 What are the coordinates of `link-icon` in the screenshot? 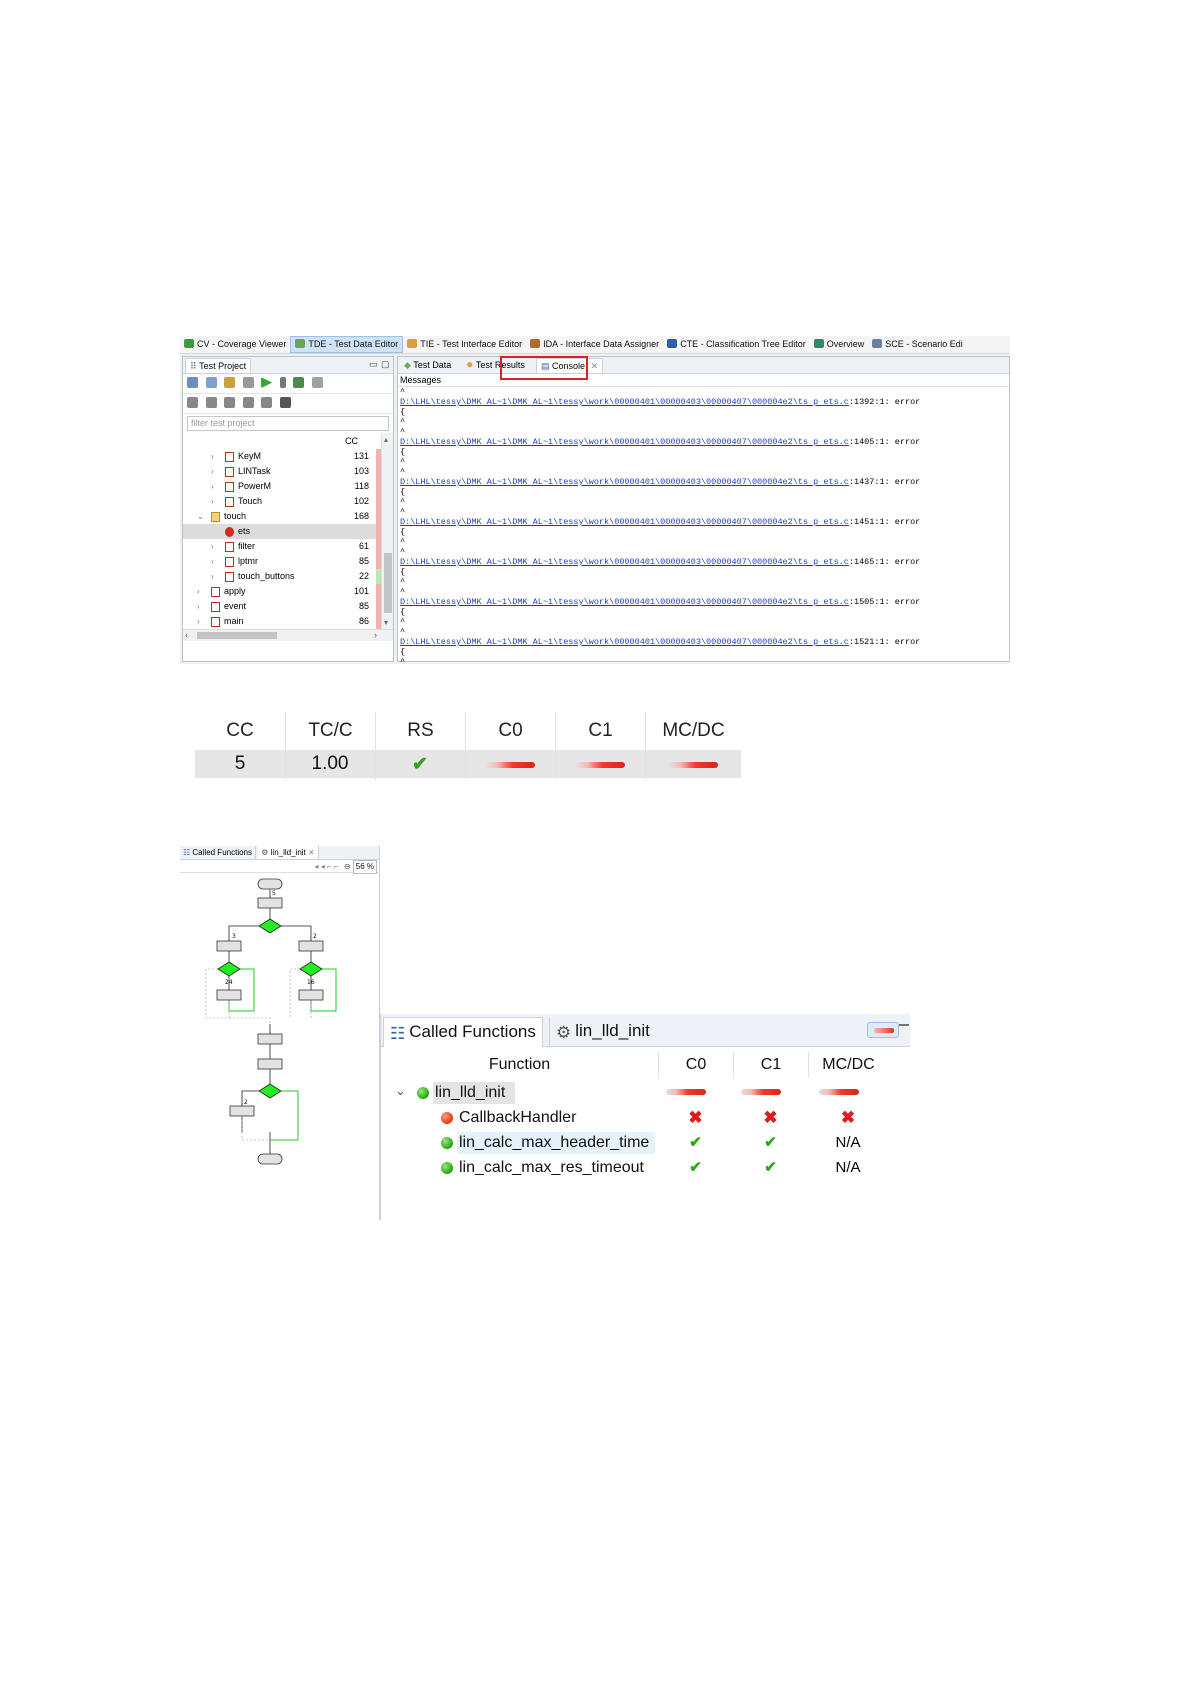 It's located at (248, 403).